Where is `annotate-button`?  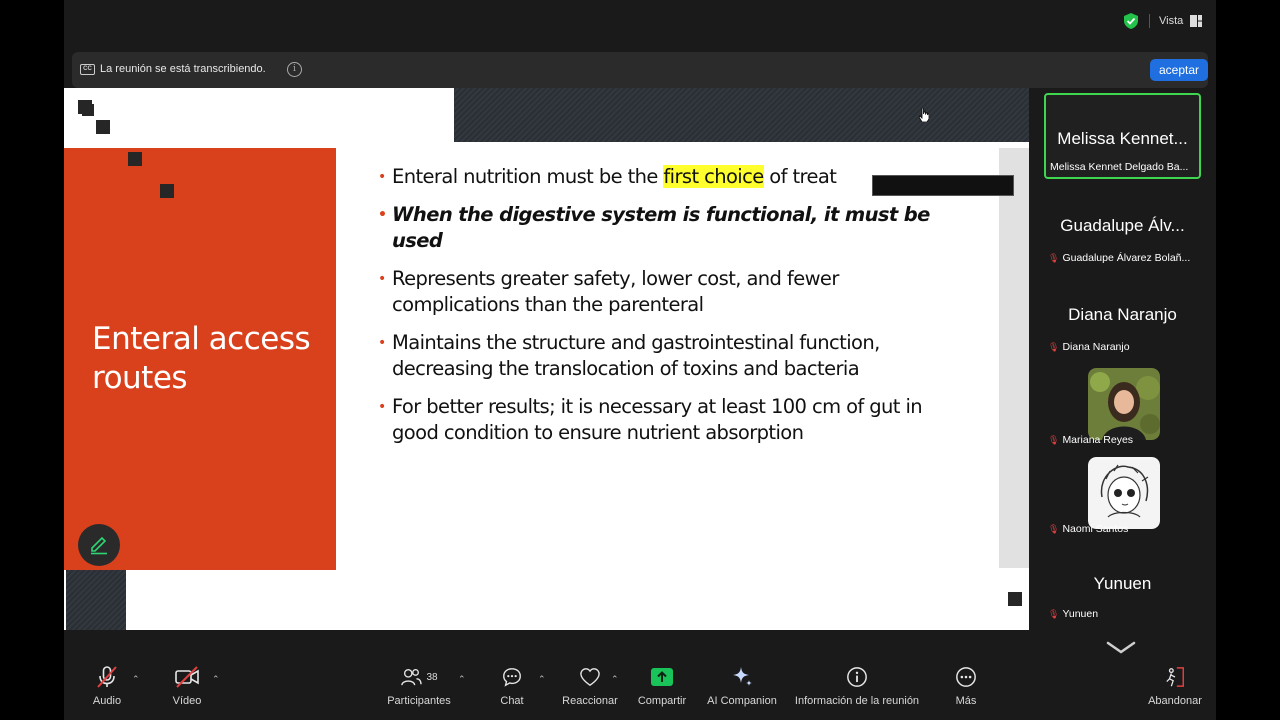 annotate-button is located at coordinates (99, 545).